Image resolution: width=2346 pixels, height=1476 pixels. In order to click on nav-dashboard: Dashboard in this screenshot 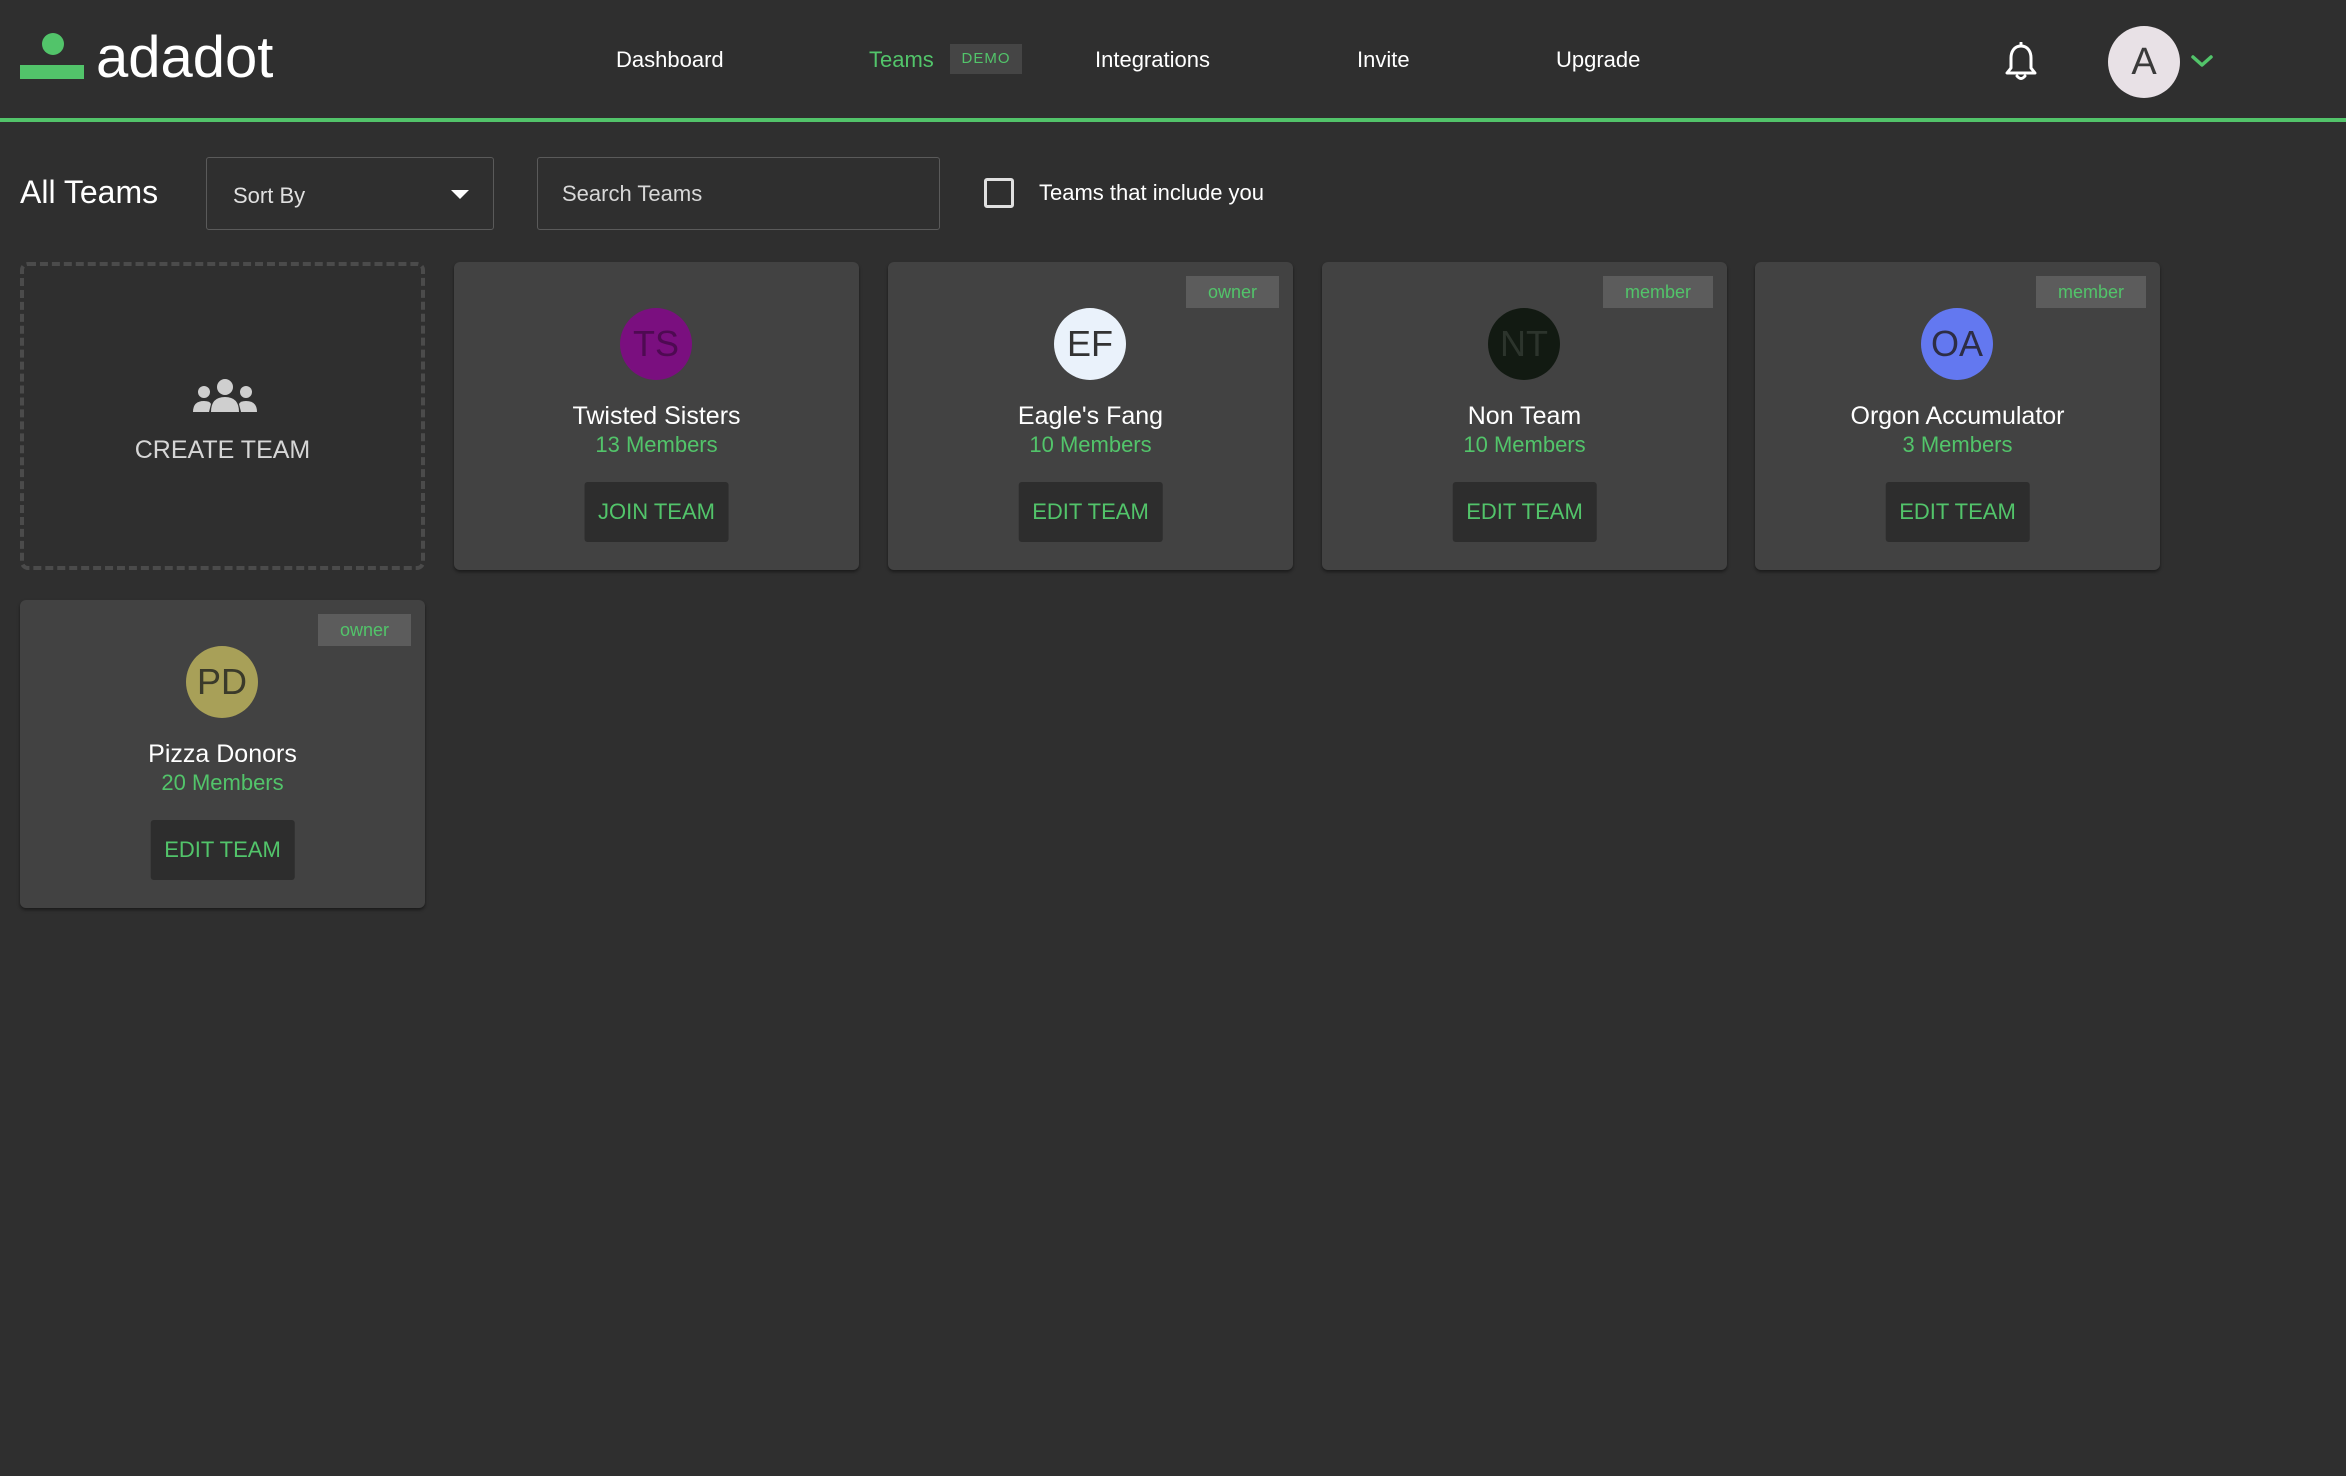, I will do `click(670, 60)`.